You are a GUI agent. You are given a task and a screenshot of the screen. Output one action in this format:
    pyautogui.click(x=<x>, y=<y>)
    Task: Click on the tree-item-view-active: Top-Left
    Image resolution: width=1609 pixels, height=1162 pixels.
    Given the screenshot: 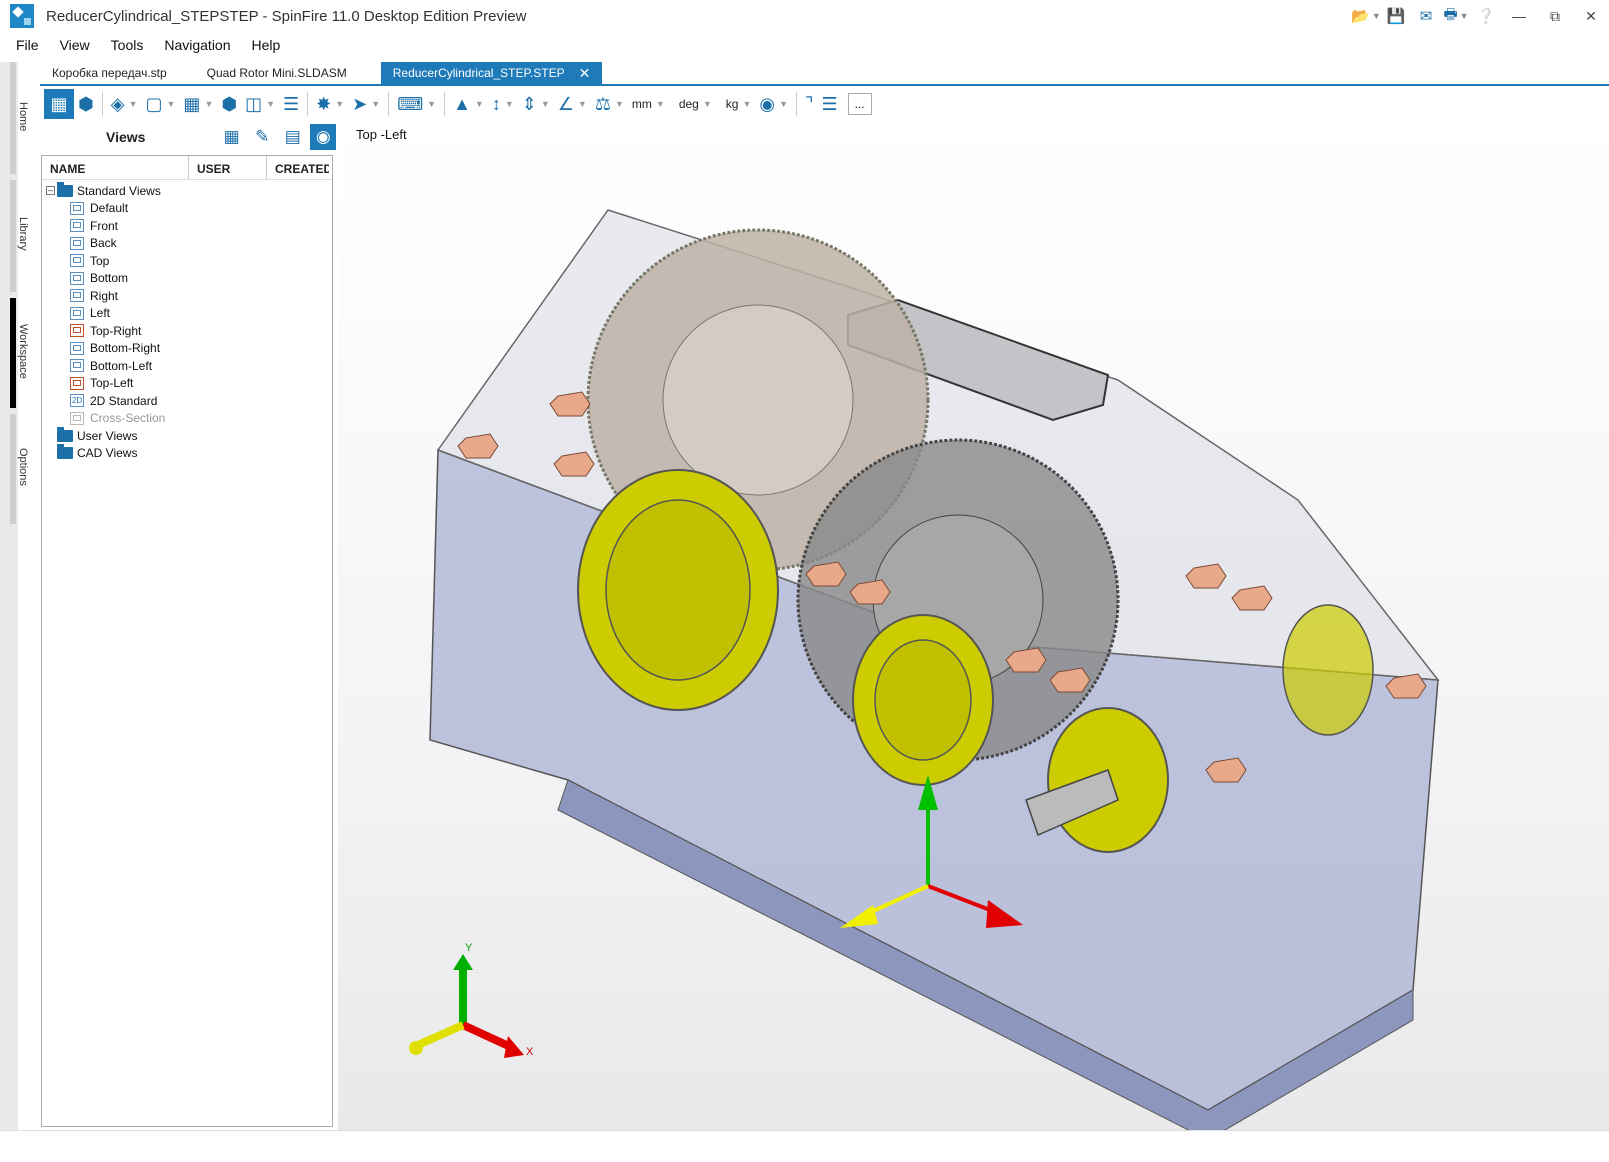 What is the action you would take?
    pyautogui.click(x=187, y=384)
    